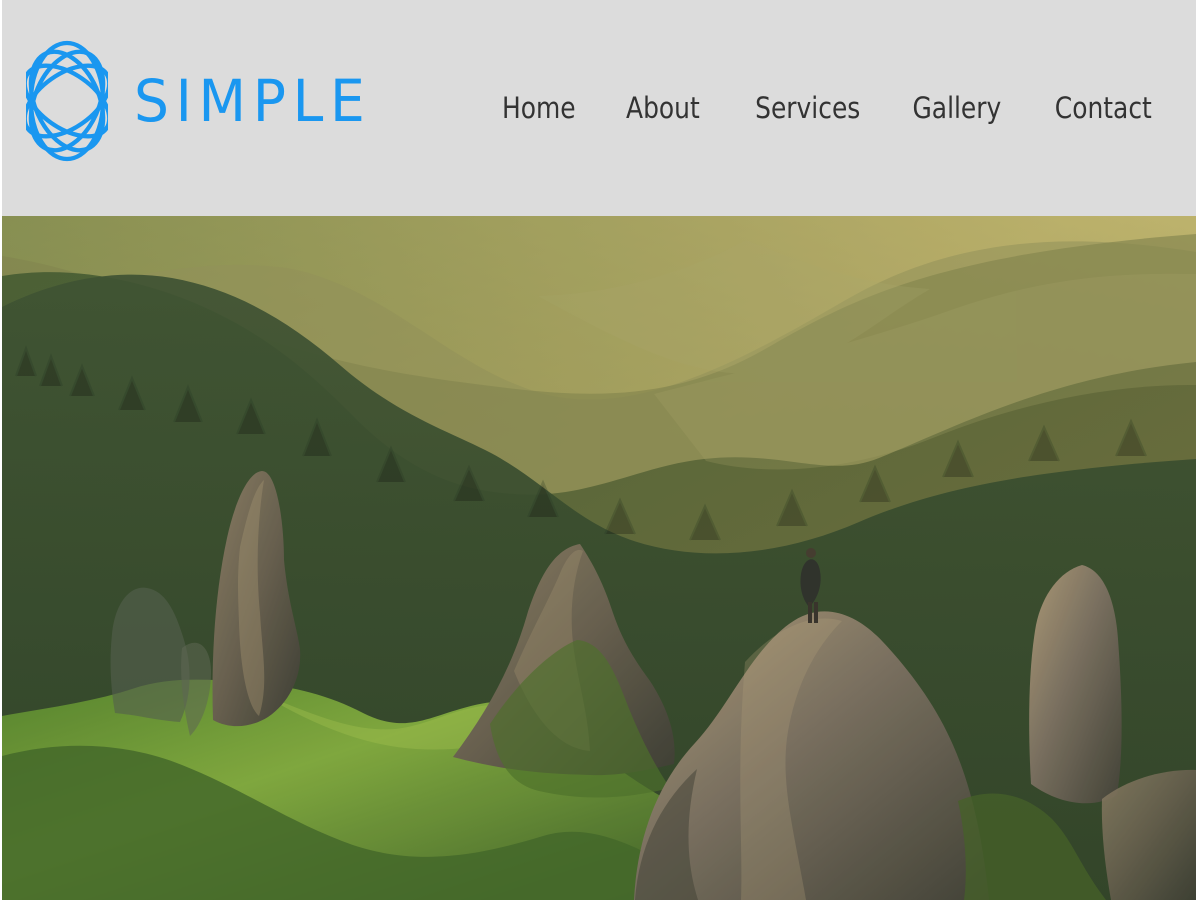 The height and width of the screenshot is (900, 1200). What do you see at coordinates (956, 108) in the screenshot?
I see `nav-gallery: Gallery` at bounding box center [956, 108].